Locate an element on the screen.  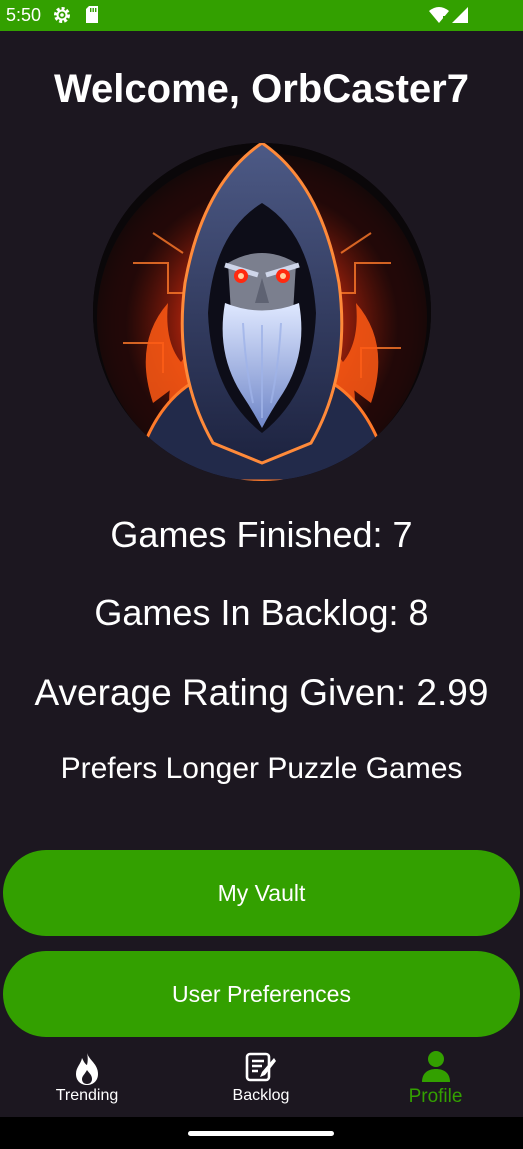
nav-label-trending: Trending is located at coordinates (87, 1095).